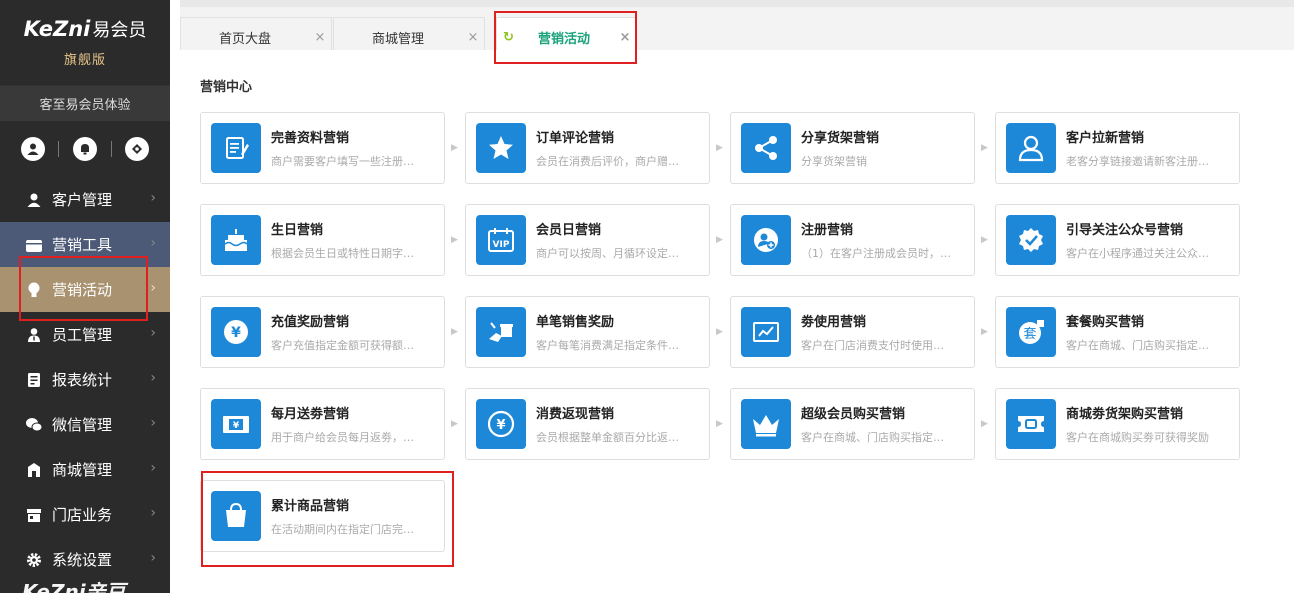 The height and width of the screenshot is (593, 1294). Describe the element at coordinates (1031, 424) in the screenshot. I see `ticket-icon` at that location.